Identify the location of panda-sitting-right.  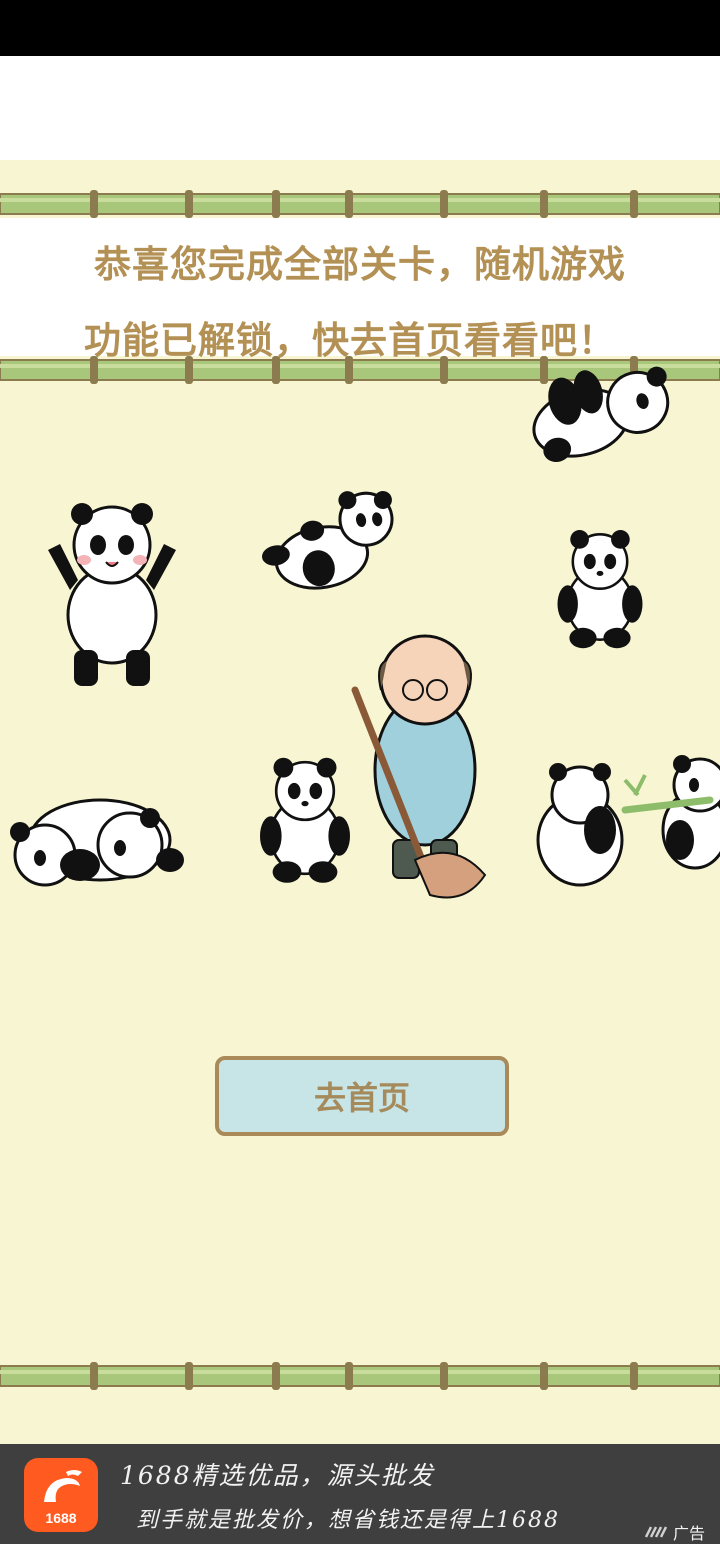
(600, 589).